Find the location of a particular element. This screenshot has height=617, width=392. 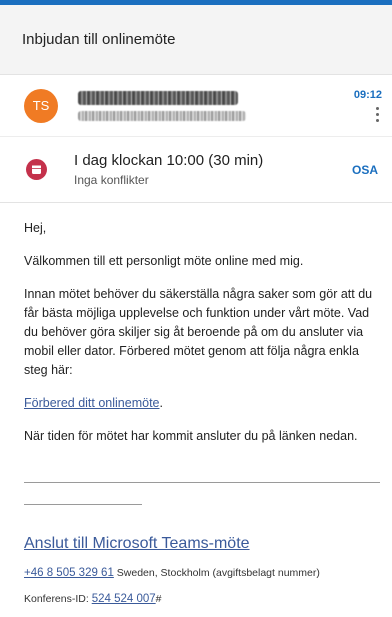

received-time: 09:12 is located at coordinates (367, 95).